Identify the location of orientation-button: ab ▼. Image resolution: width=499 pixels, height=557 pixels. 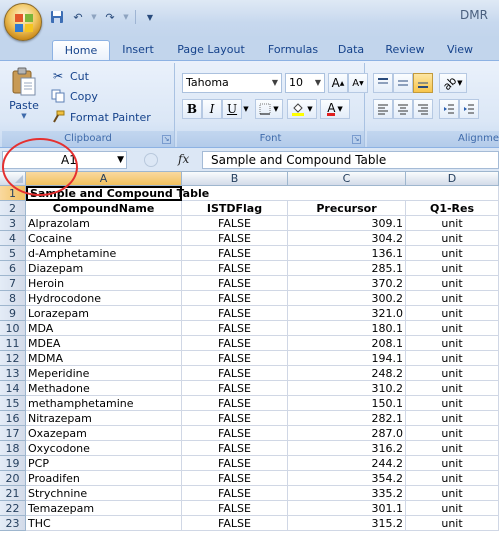
(453, 83).